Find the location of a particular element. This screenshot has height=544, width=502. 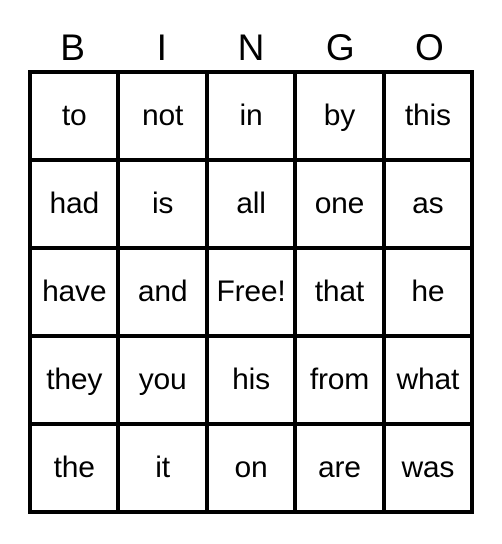

bingo-cell: and is located at coordinates (164, 294).